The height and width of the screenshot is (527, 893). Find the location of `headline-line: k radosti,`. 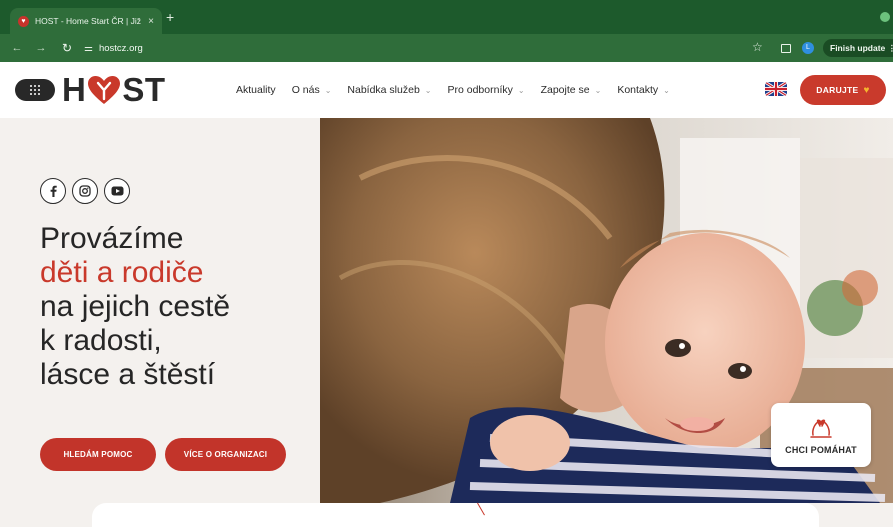

headline-line: k radosti, is located at coordinates (101, 340).